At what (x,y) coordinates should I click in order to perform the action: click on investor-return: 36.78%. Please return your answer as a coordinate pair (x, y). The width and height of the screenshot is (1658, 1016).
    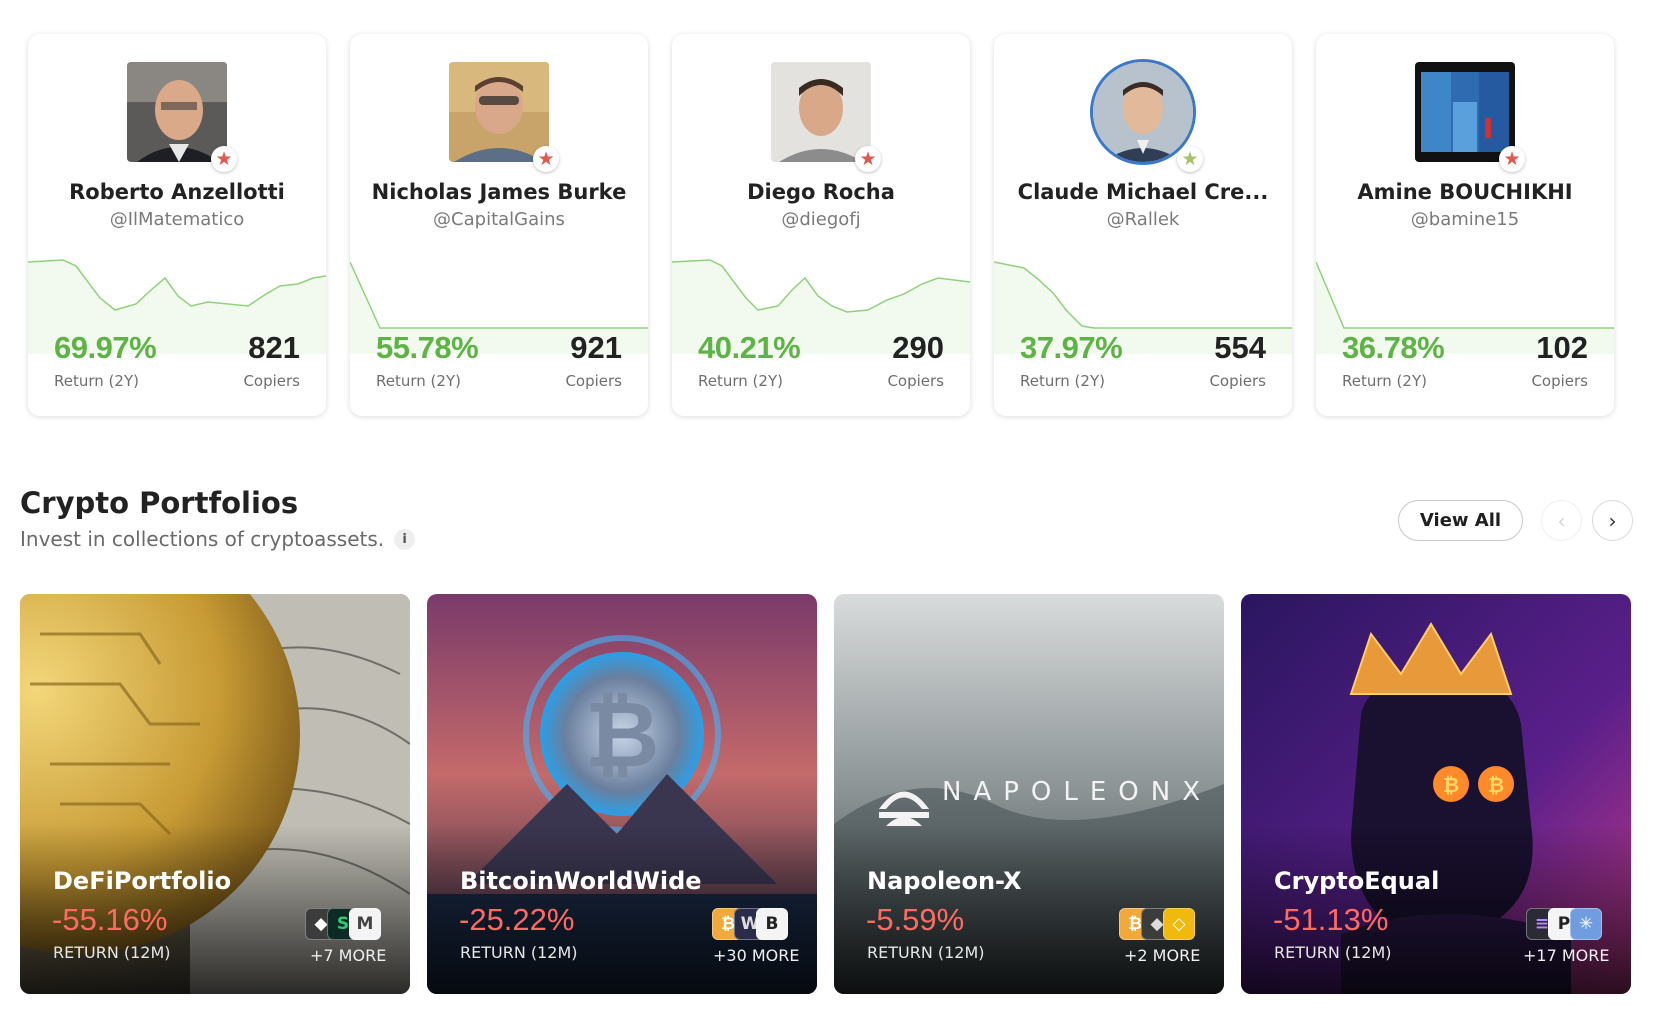
    Looking at the image, I should click on (1393, 347).